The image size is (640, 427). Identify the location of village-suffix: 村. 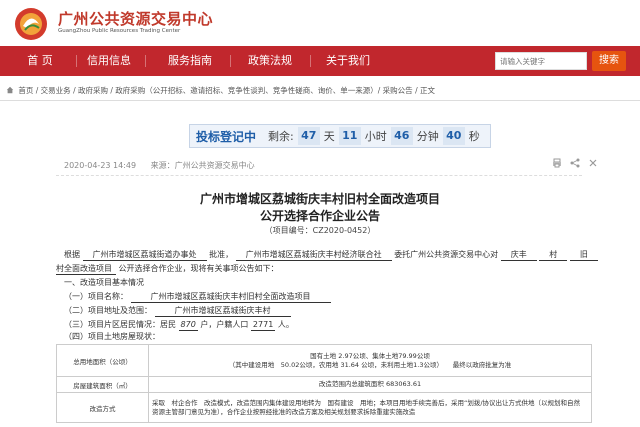
(553, 255).